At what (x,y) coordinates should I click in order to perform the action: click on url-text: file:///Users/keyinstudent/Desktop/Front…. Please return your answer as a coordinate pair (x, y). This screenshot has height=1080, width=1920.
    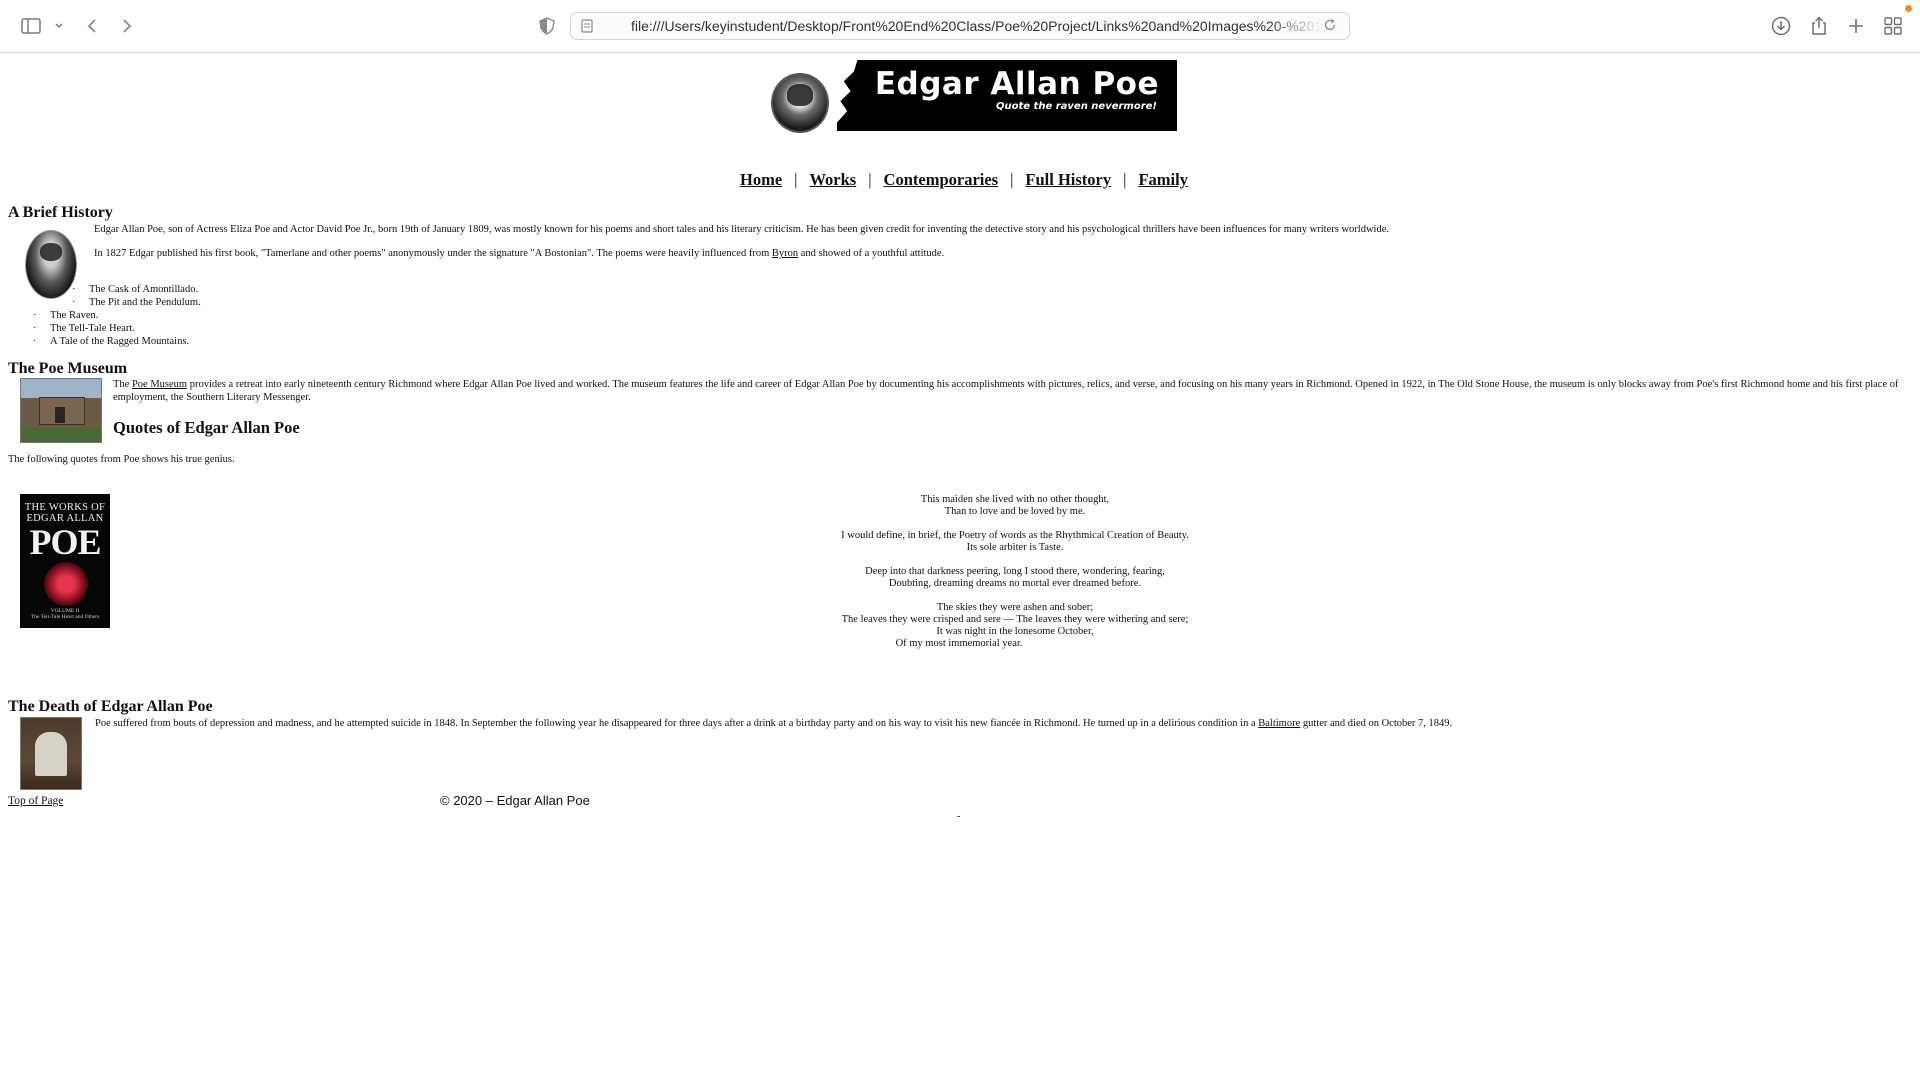
    Looking at the image, I should click on (977, 26).